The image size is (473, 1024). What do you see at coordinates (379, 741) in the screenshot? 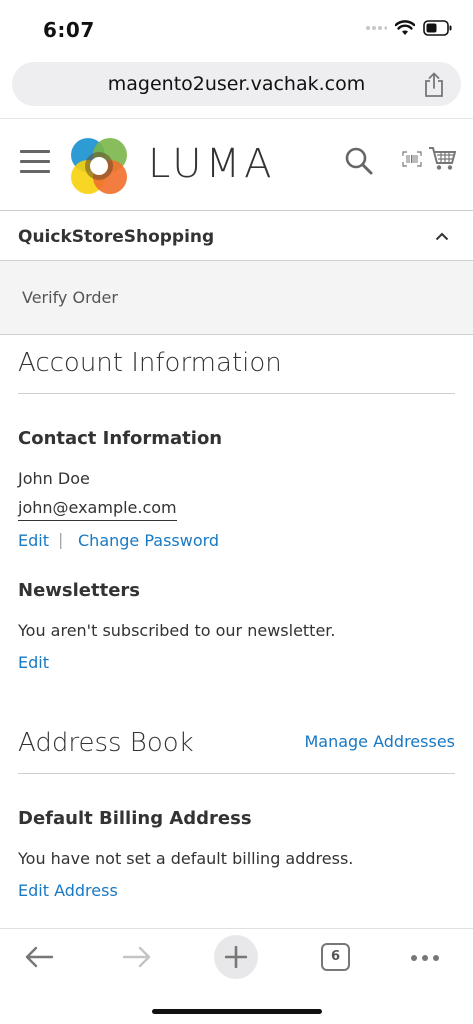
I see `manage-addresses-link: Manage Addresses` at bounding box center [379, 741].